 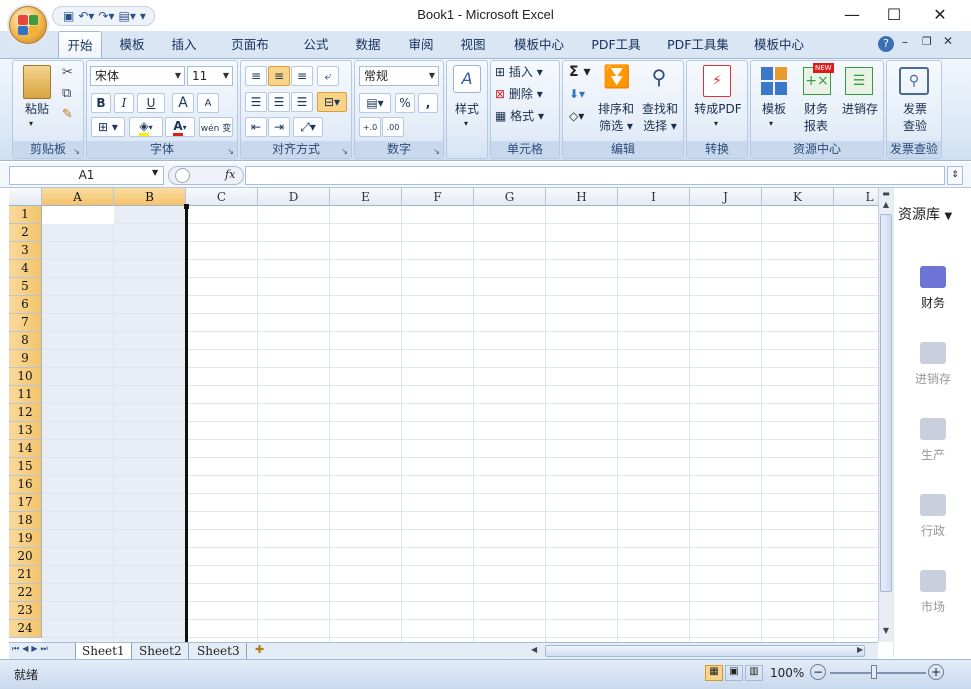 What do you see at coordinates (103, 651) in the screenshot?
I see `sheet-tab-1: Sheet1` at bounding box center [103, 651].